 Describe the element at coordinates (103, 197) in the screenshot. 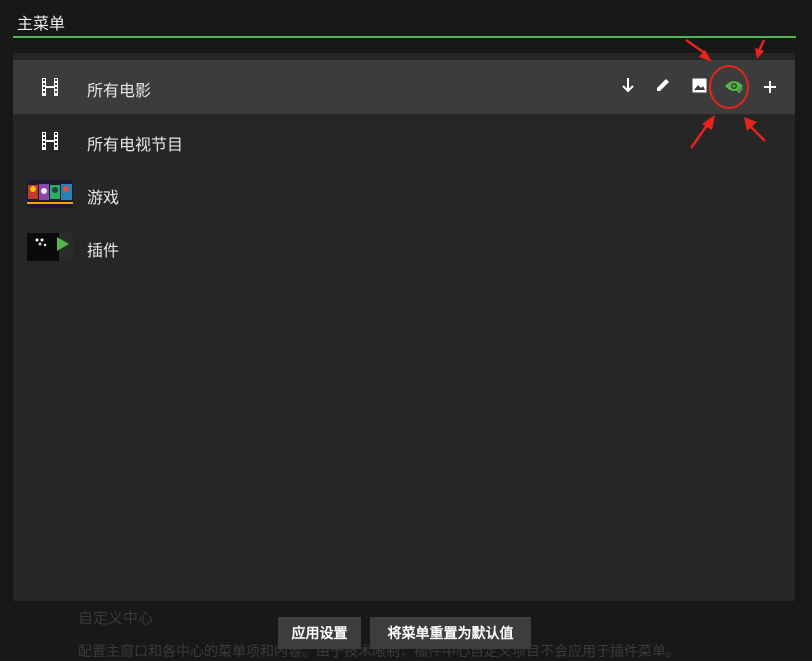

I see `menu-item-label: 游戏` at that location.